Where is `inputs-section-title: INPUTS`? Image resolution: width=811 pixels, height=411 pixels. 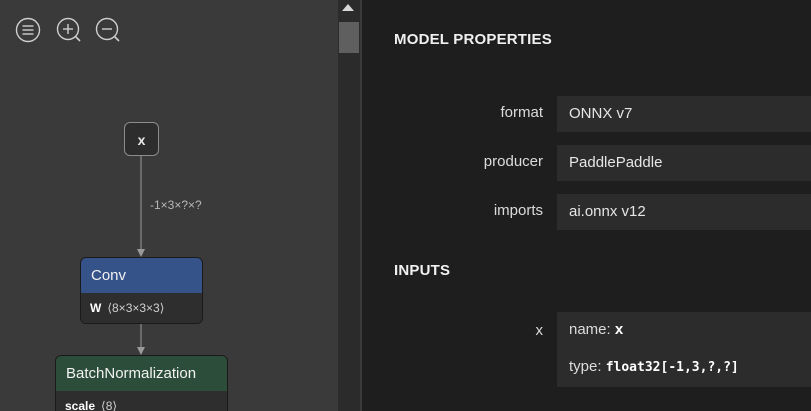 inputs-section-title: INPUTS is located at coordinates (422, 270).